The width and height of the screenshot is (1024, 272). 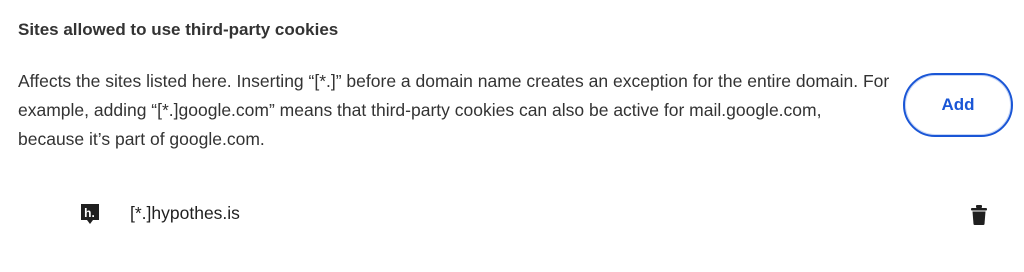 I want to click on add-site-button: Add, so click(x=958, y=105).